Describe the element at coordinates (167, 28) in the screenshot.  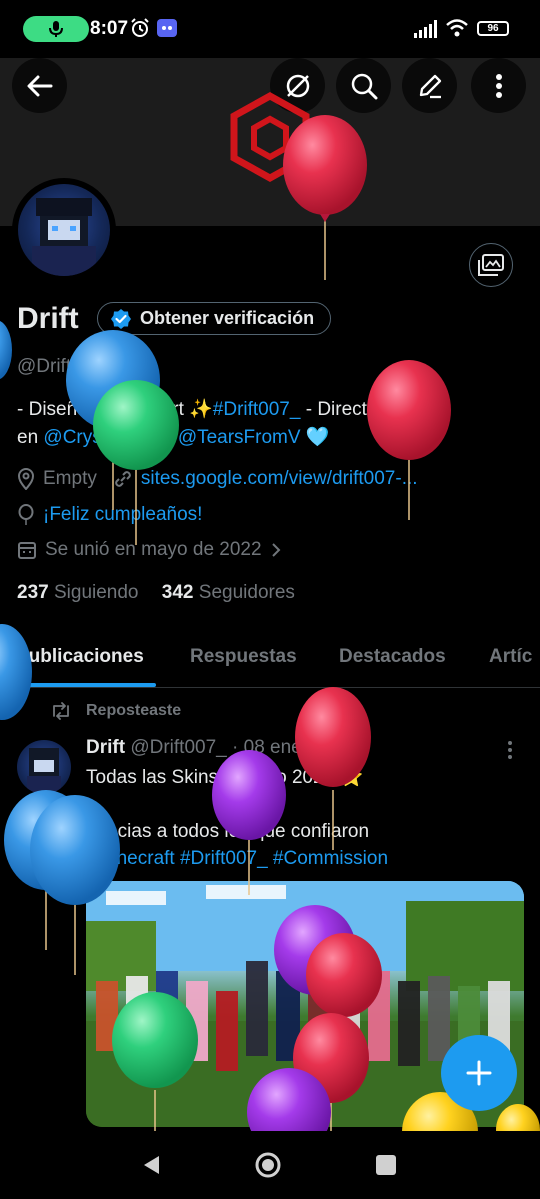
I see `discord-icon` at that location.